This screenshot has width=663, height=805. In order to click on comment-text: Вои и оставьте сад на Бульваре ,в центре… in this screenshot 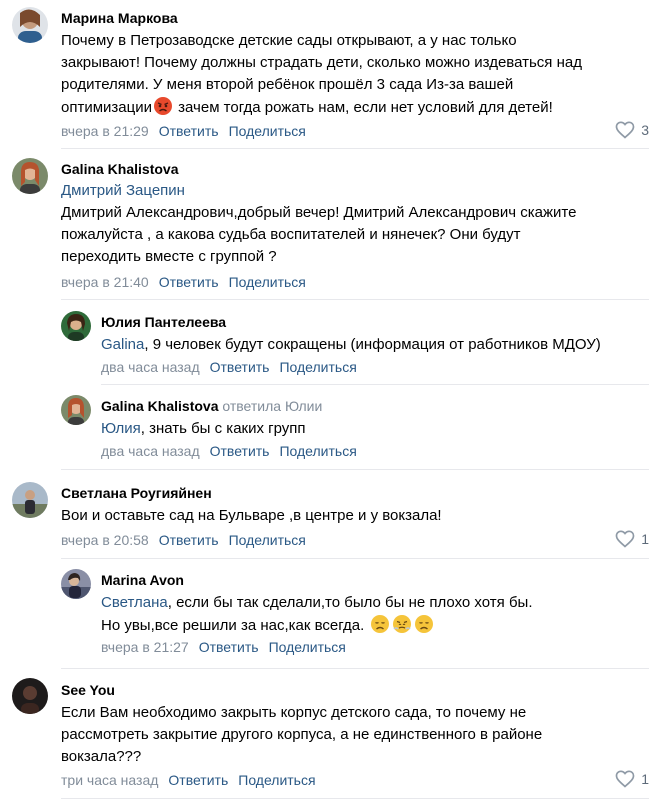, I will do `click(251, 515)`.